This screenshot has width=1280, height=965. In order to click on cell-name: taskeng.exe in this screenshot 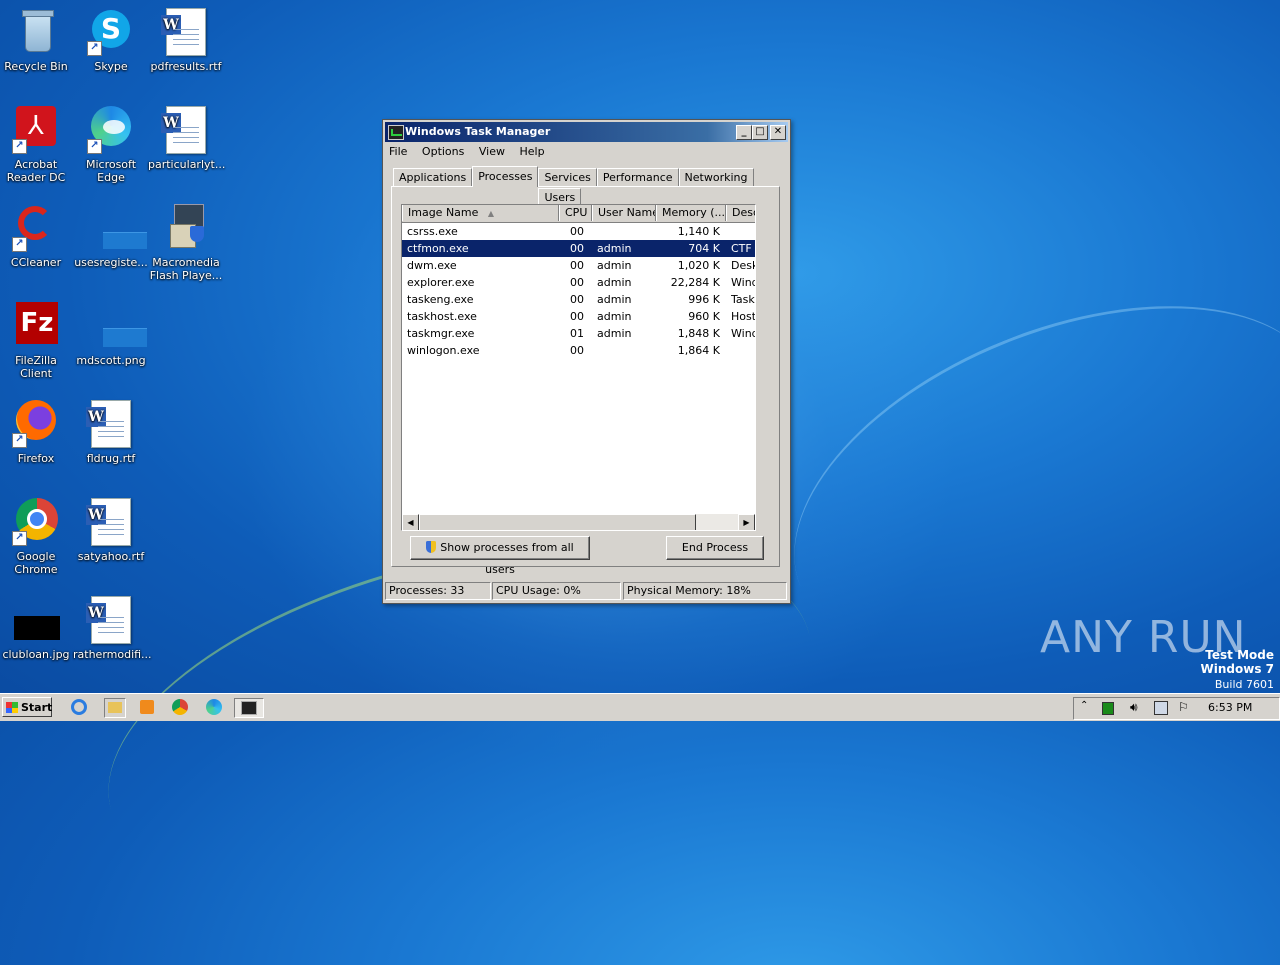, I will do `click(440, 299)`.